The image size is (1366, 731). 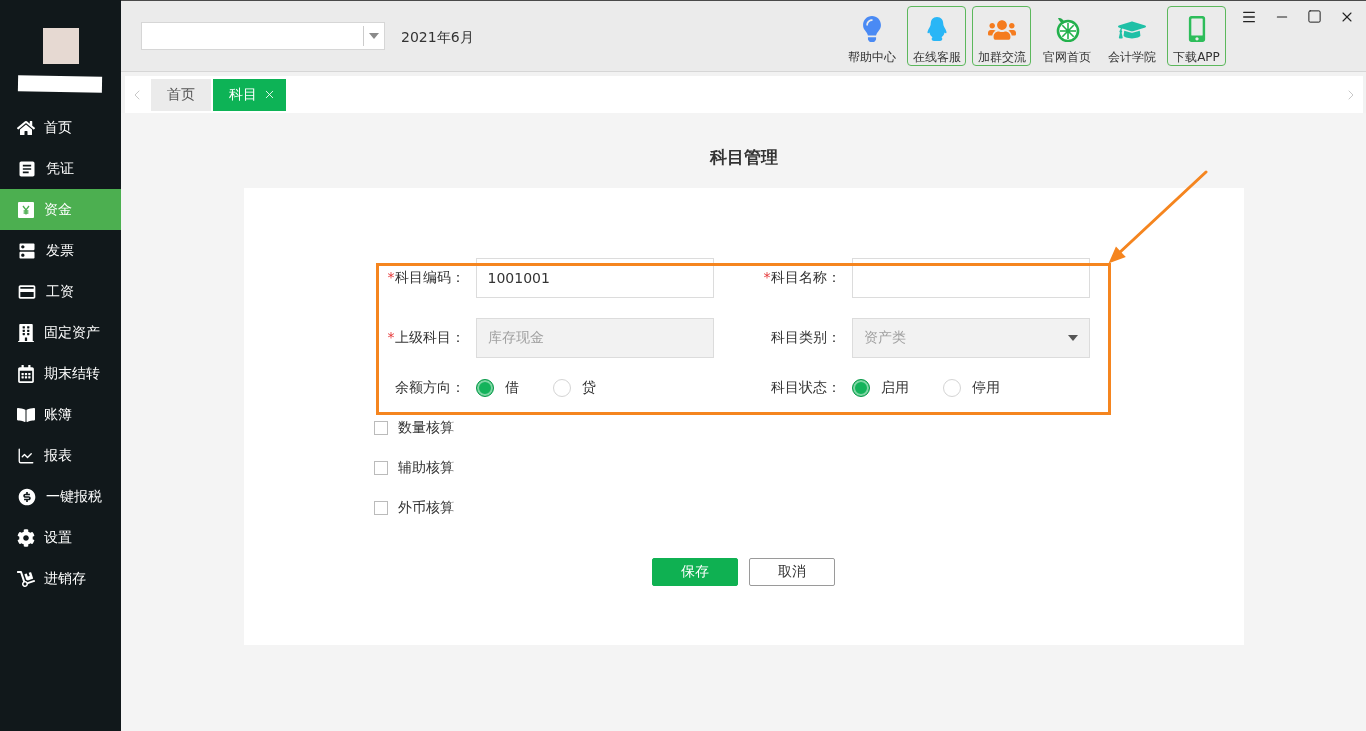 I want to click on field-label: 科目状态：, so click(x=805, y=388).